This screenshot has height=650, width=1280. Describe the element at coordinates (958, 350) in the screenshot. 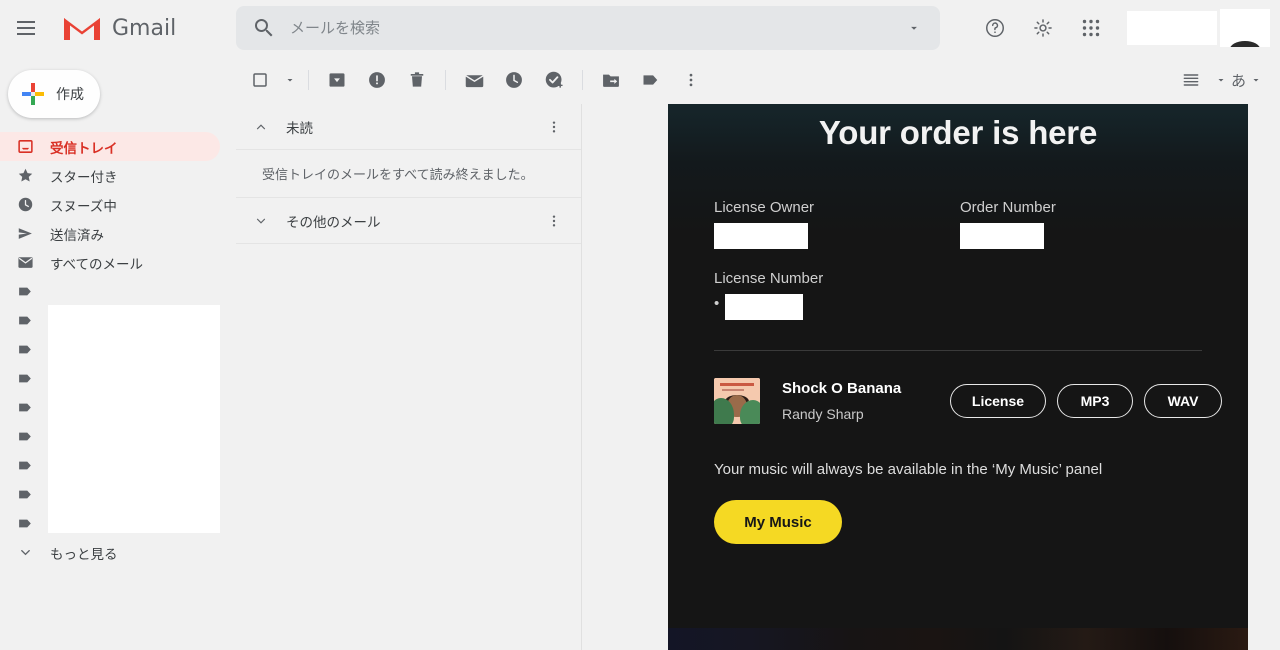

I see `section-divider` at that location.